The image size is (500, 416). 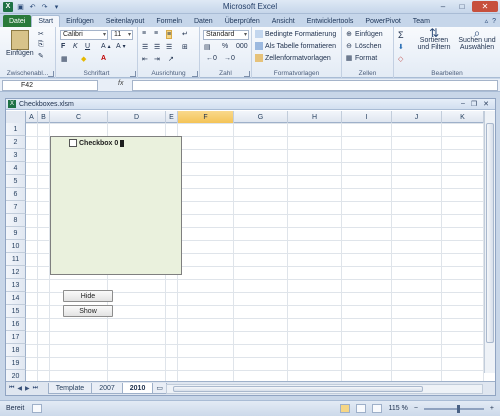 I want to click on row-header: 2, so click(x=16, y=142).